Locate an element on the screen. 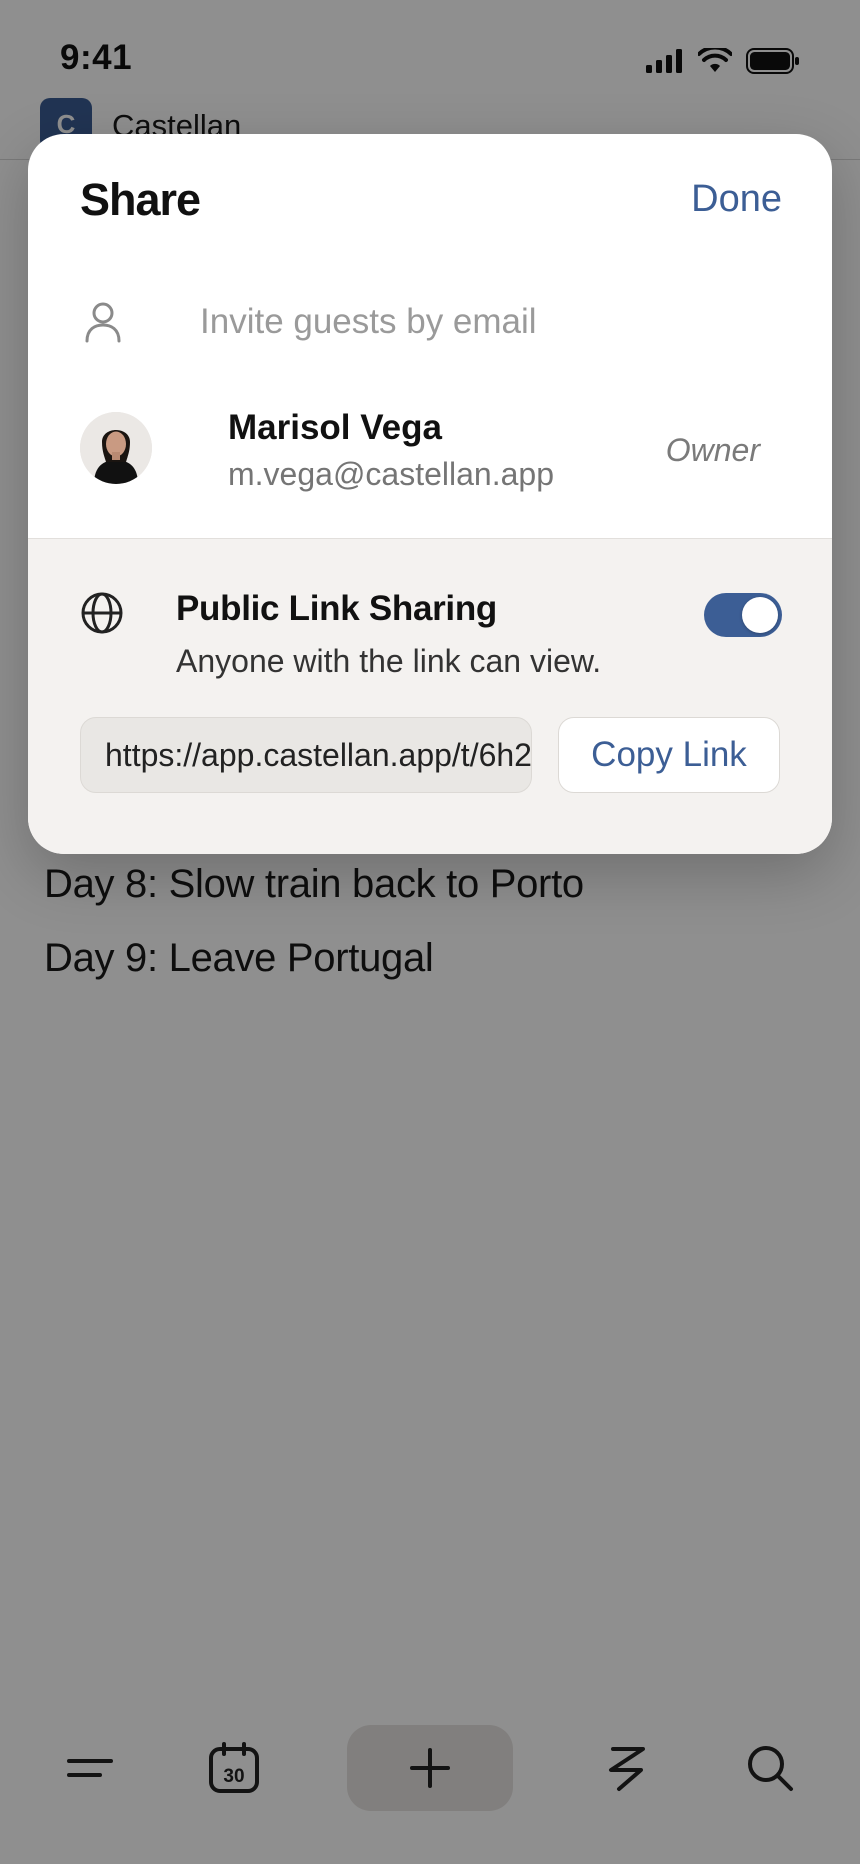  invite-email-input is located at coordinates (480, 322).